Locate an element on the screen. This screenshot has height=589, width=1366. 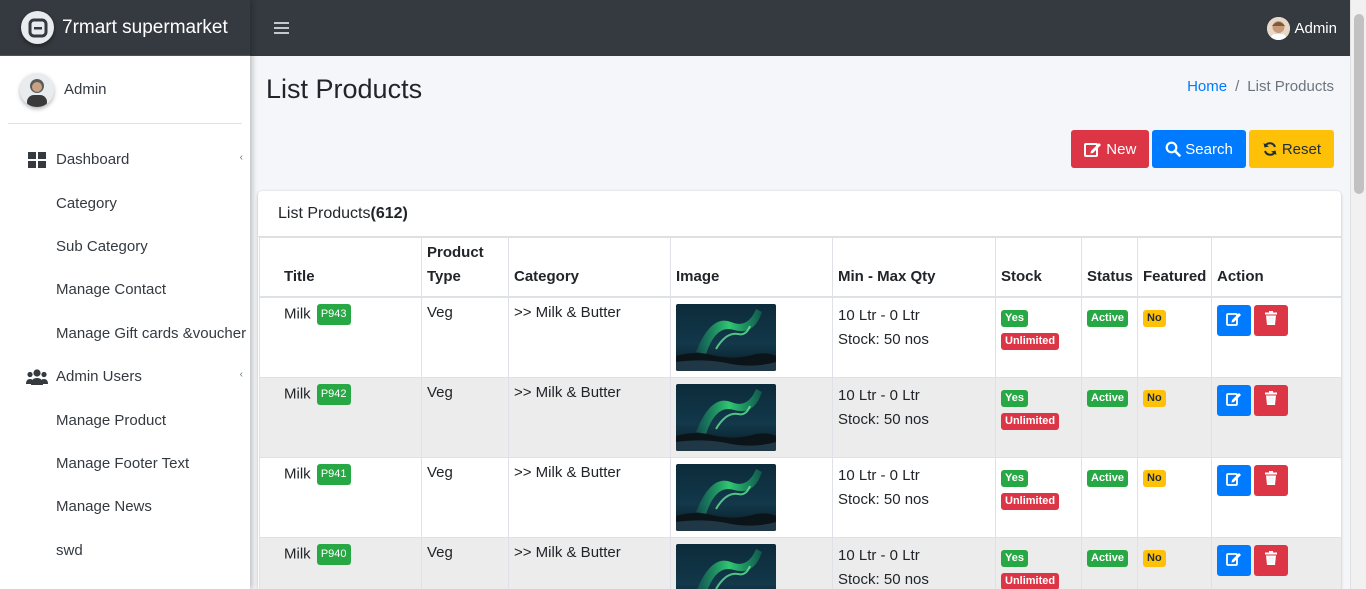
trash-icon is located at coordinates (1271, 560).